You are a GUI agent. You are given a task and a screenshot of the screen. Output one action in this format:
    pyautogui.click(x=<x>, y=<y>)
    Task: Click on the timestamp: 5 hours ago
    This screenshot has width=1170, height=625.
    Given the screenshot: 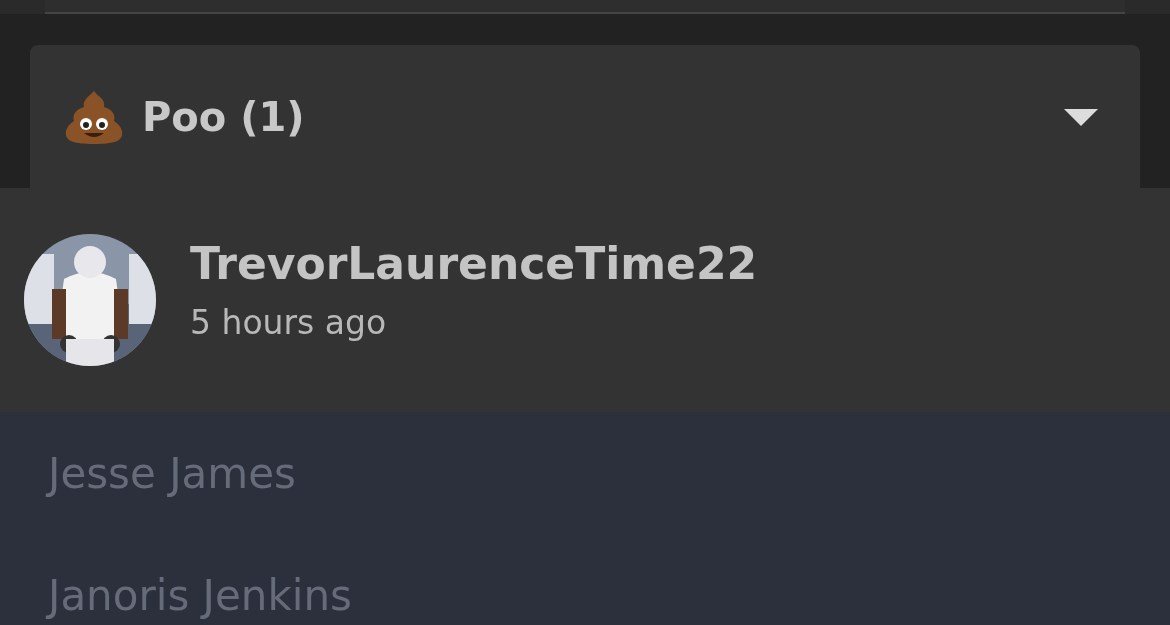 What is the action you would take?
    pyautogui.click(x=289, y=322)
    